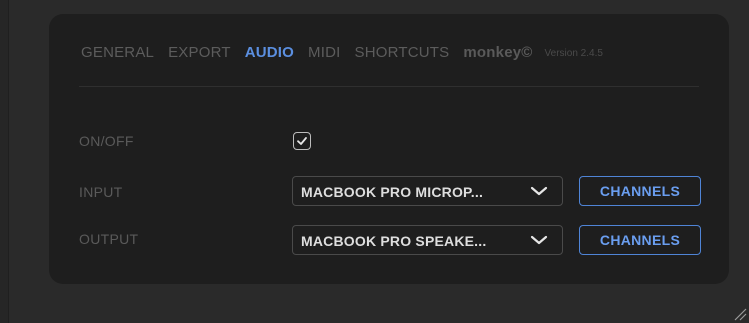 This screenshot has width=749, height=323. What do you see at coordinates (640, 240) in the screenshot?
I see `output-channels-button: CHANNELS` at bounding box center [640, 240].